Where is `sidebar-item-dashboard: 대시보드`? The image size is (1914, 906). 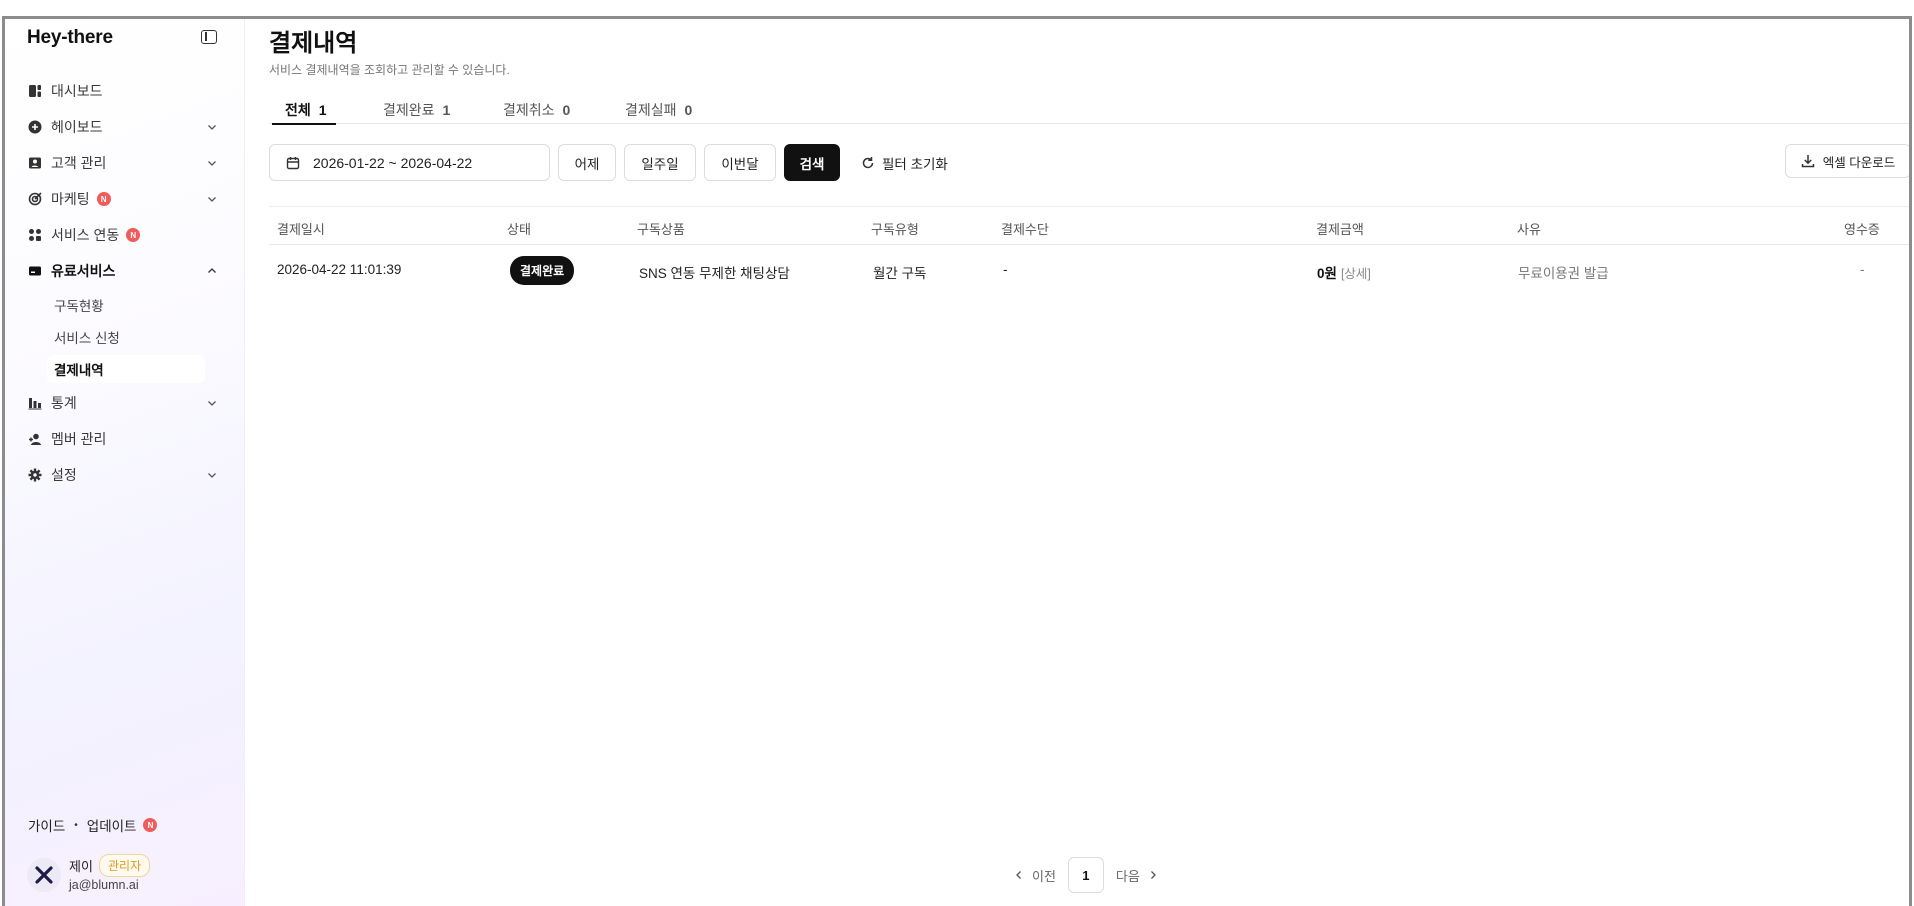 sidebar-item-dashboard: 대시보드 is located at coordinates (125, 91).